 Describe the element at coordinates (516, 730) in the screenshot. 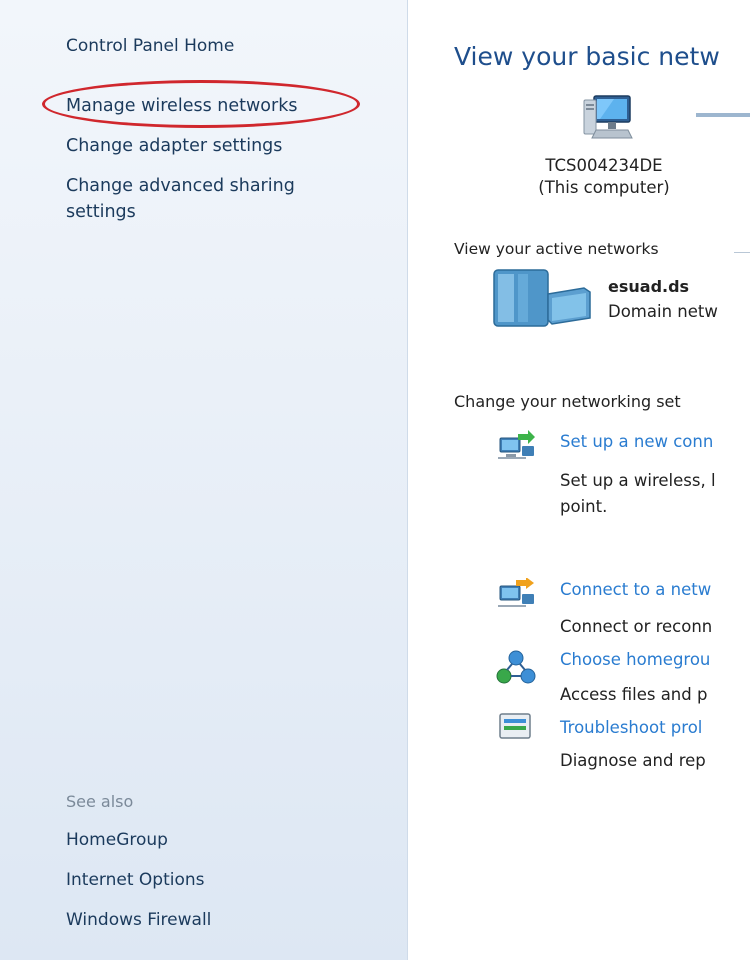

I see `troubleshoot-icon` at that location.